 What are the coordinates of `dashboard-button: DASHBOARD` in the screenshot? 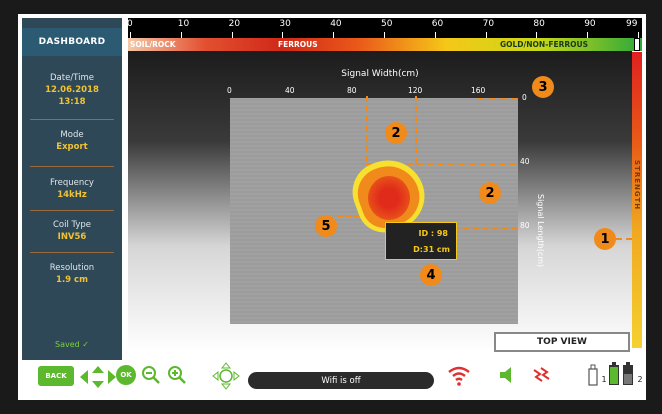 It's located at (72, 42).